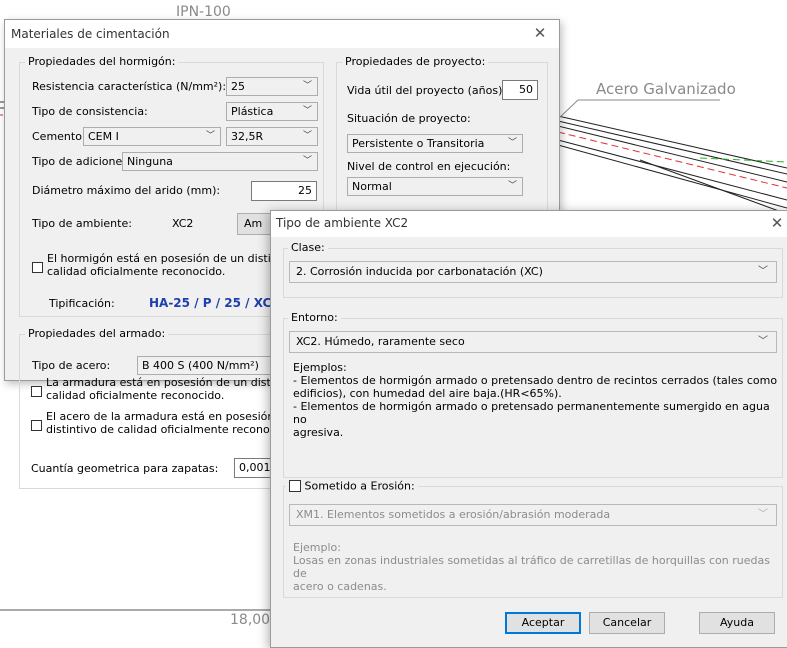 Image resolution: width=787 pixels, height=648 pixels. I want to click on arido-label: Diámetro máximo del arido (mm):, so click(126, 190).